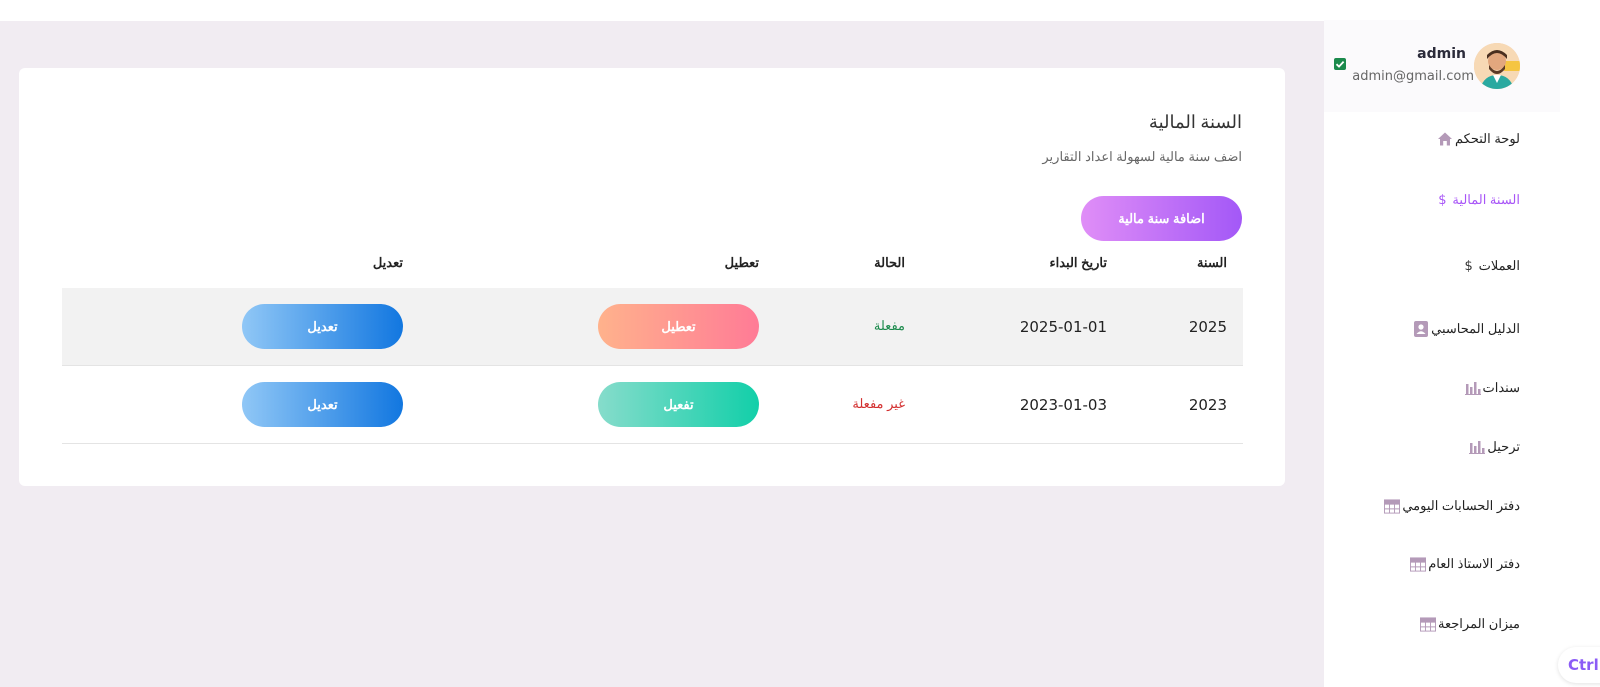 This screenshot has height=687, width=1600. I want to click on sidebar-item-vouchers: سندات, so click(1492, 388).